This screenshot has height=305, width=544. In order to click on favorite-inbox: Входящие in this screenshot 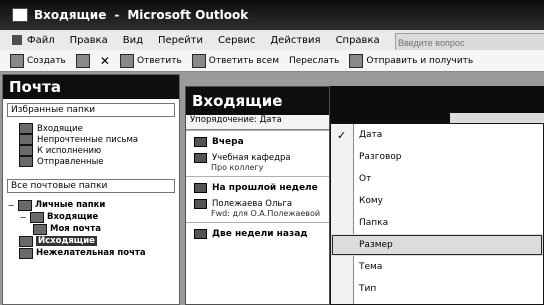, I will do `click(99, 128)`.